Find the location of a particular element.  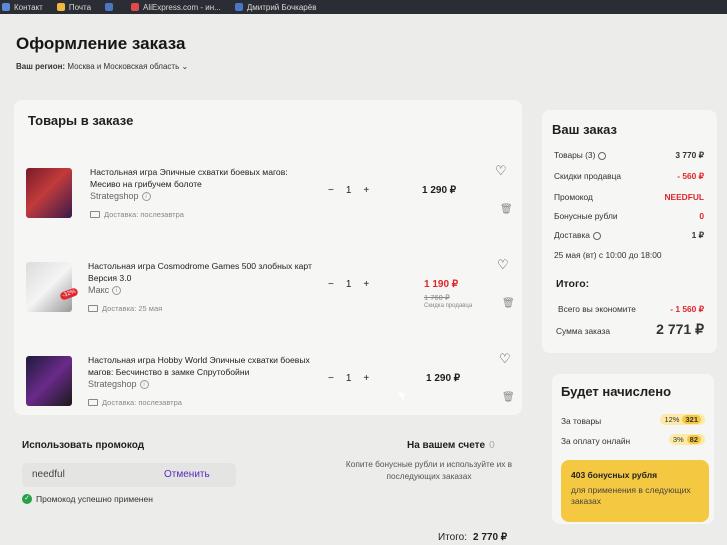

seller-label: Макс is located at coordinates (99, 290).